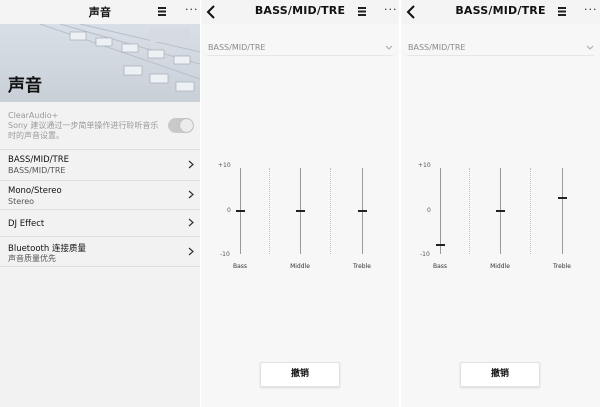  What do you see at coordinates (35, 191) in the screenshot?
I see `list-item-label: Mono/Stereo` at bounding box center [35, 191].